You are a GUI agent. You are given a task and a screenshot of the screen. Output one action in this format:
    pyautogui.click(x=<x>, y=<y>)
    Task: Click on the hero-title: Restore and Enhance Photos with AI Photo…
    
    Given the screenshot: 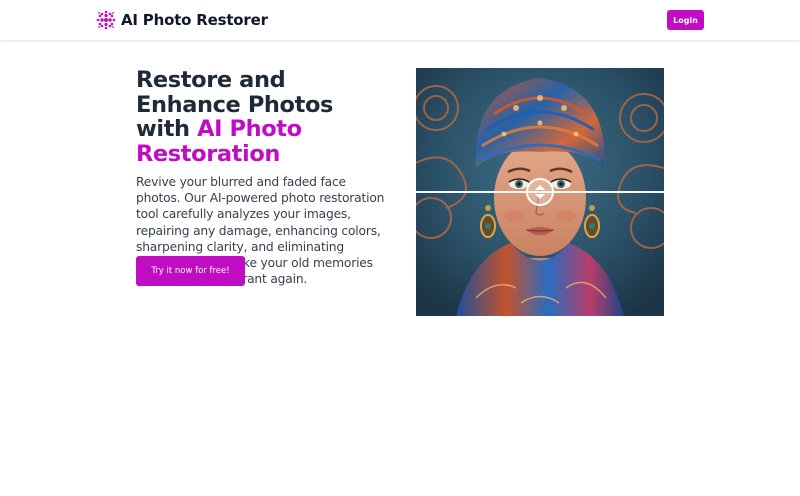 What is the action you would take?
    pyautogui.click(x=263, y=117)
    